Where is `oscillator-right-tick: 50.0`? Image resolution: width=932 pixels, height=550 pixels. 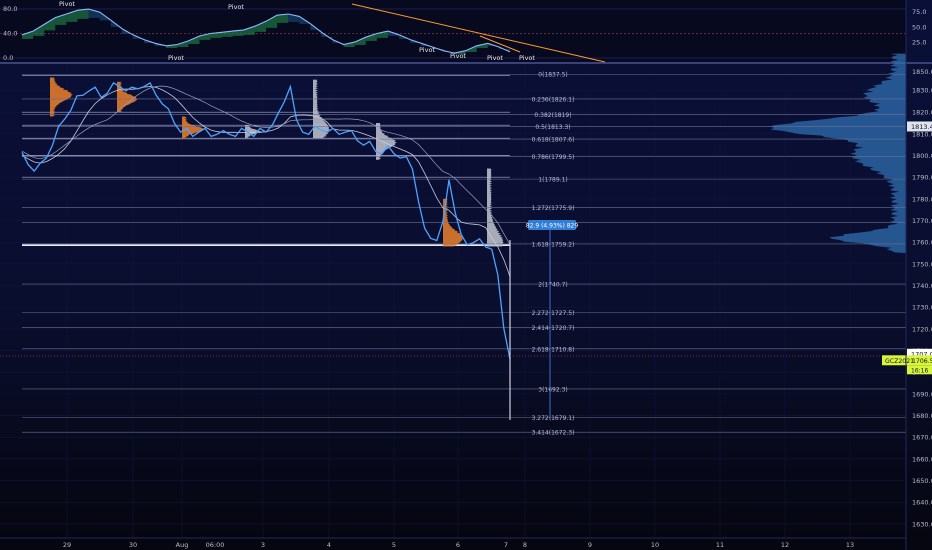
oscillator-right-tick: 50.0 is located at coordinates (919, 27).